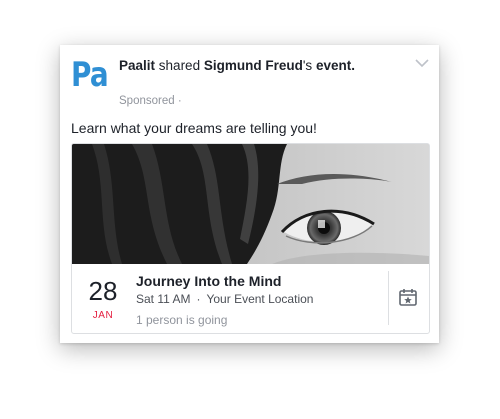  I want to click on event-going-count: 1 person is going, so click(182, 320).